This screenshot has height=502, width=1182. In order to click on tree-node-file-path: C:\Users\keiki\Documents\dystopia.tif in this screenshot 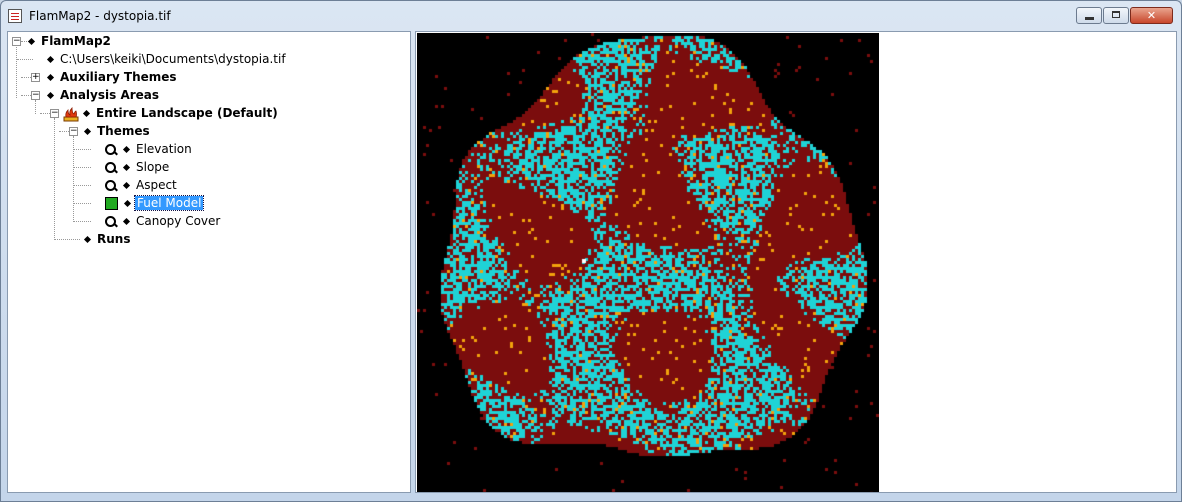, I will do `click(166, 59)`.